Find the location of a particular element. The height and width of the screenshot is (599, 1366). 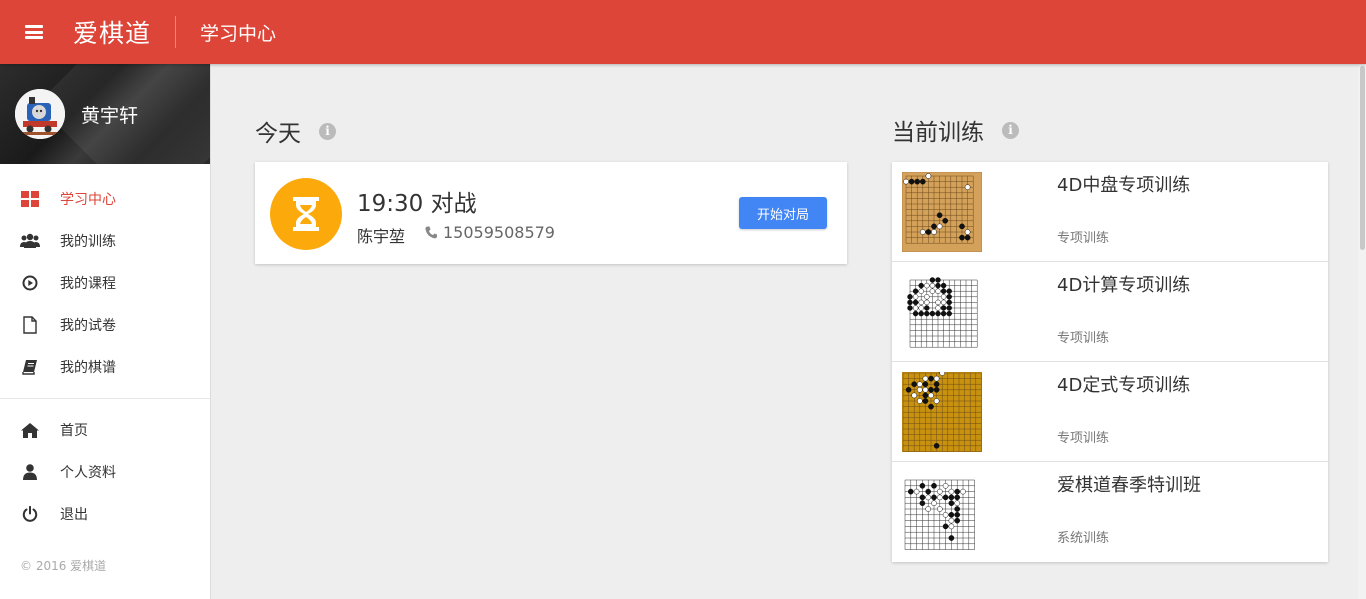

today-event-card: 19:30 对战 陈宇堃 15059508579 开始对局 is located at coordinates (551, 213).